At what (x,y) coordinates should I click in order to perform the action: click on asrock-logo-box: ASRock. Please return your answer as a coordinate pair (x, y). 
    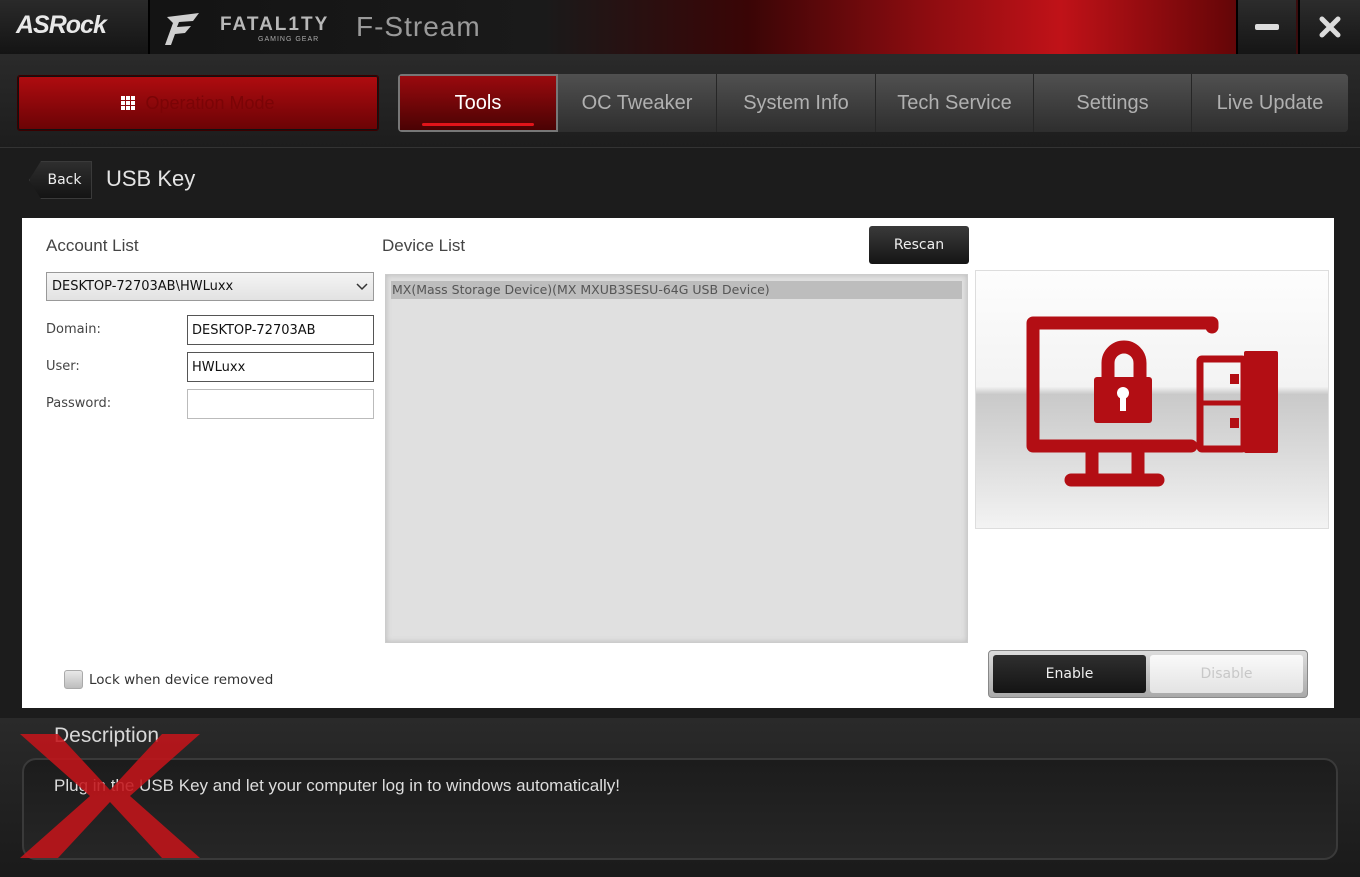
    Looking at the image, I should click on (75, 27).